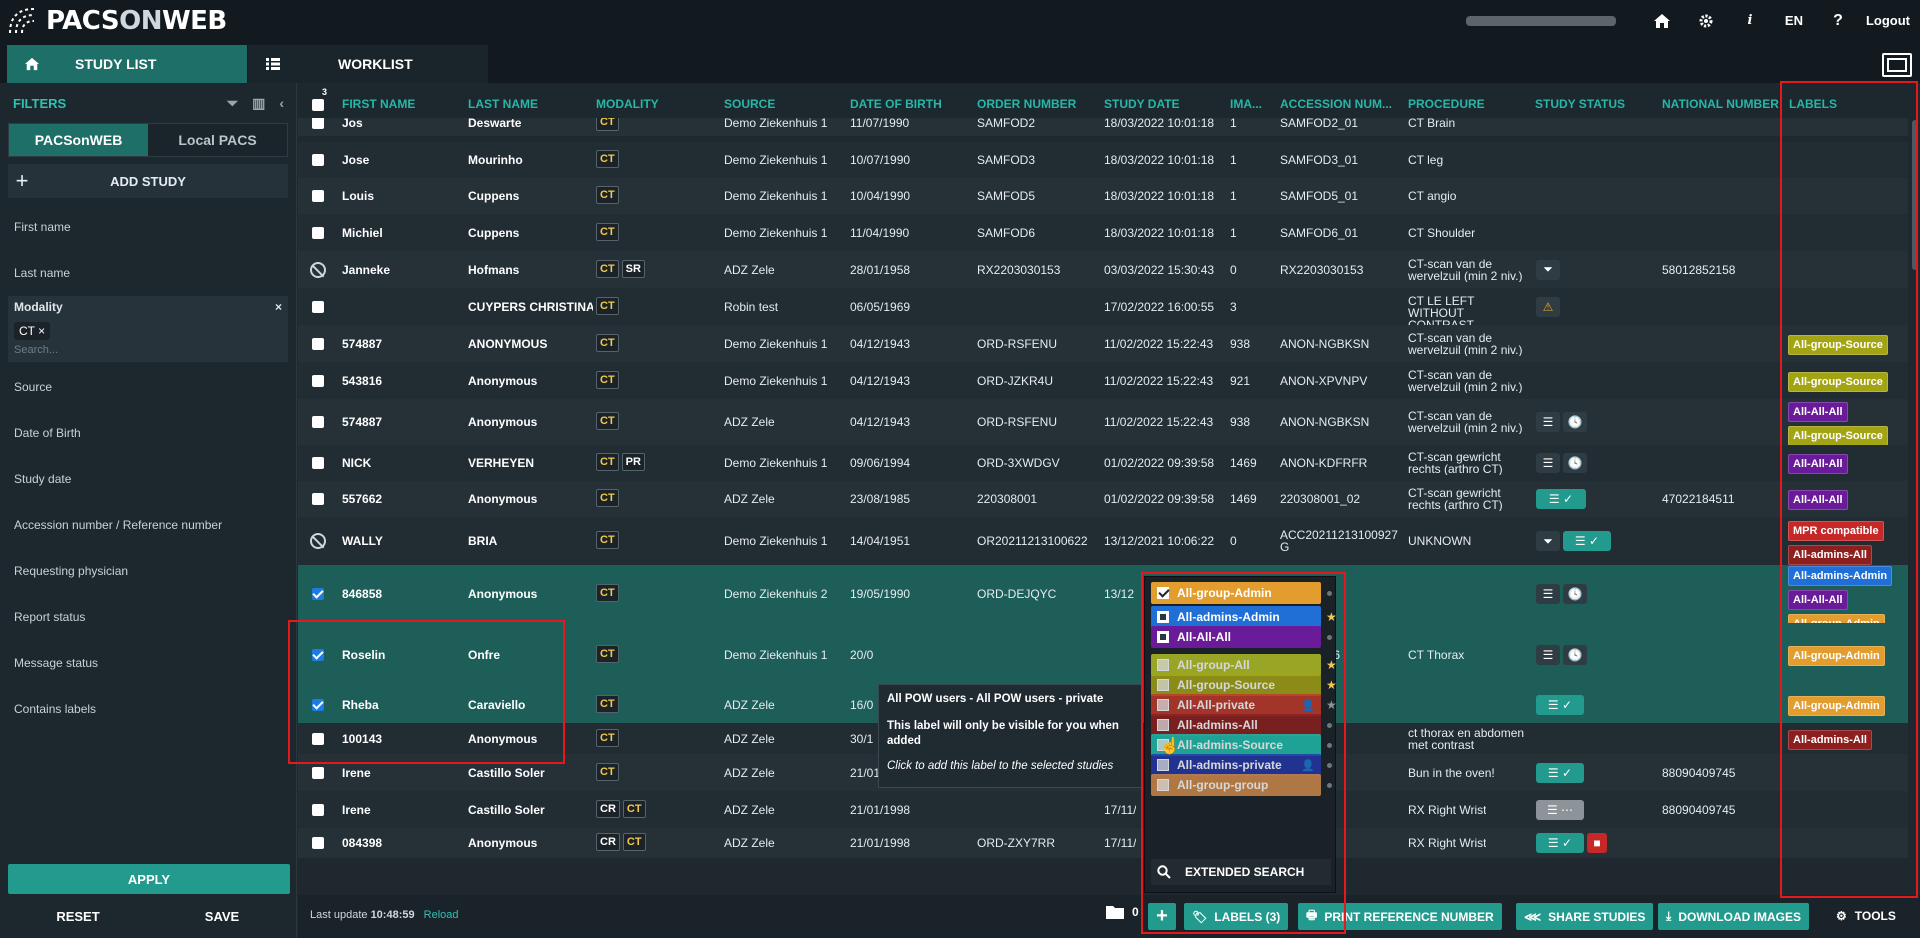 Image resolution: width=1920 pixels, height=938 pixels. What do you see at coordinates (1662, 20) in the screenshot?
I see `home-button` at bounding box center [1662, 20].